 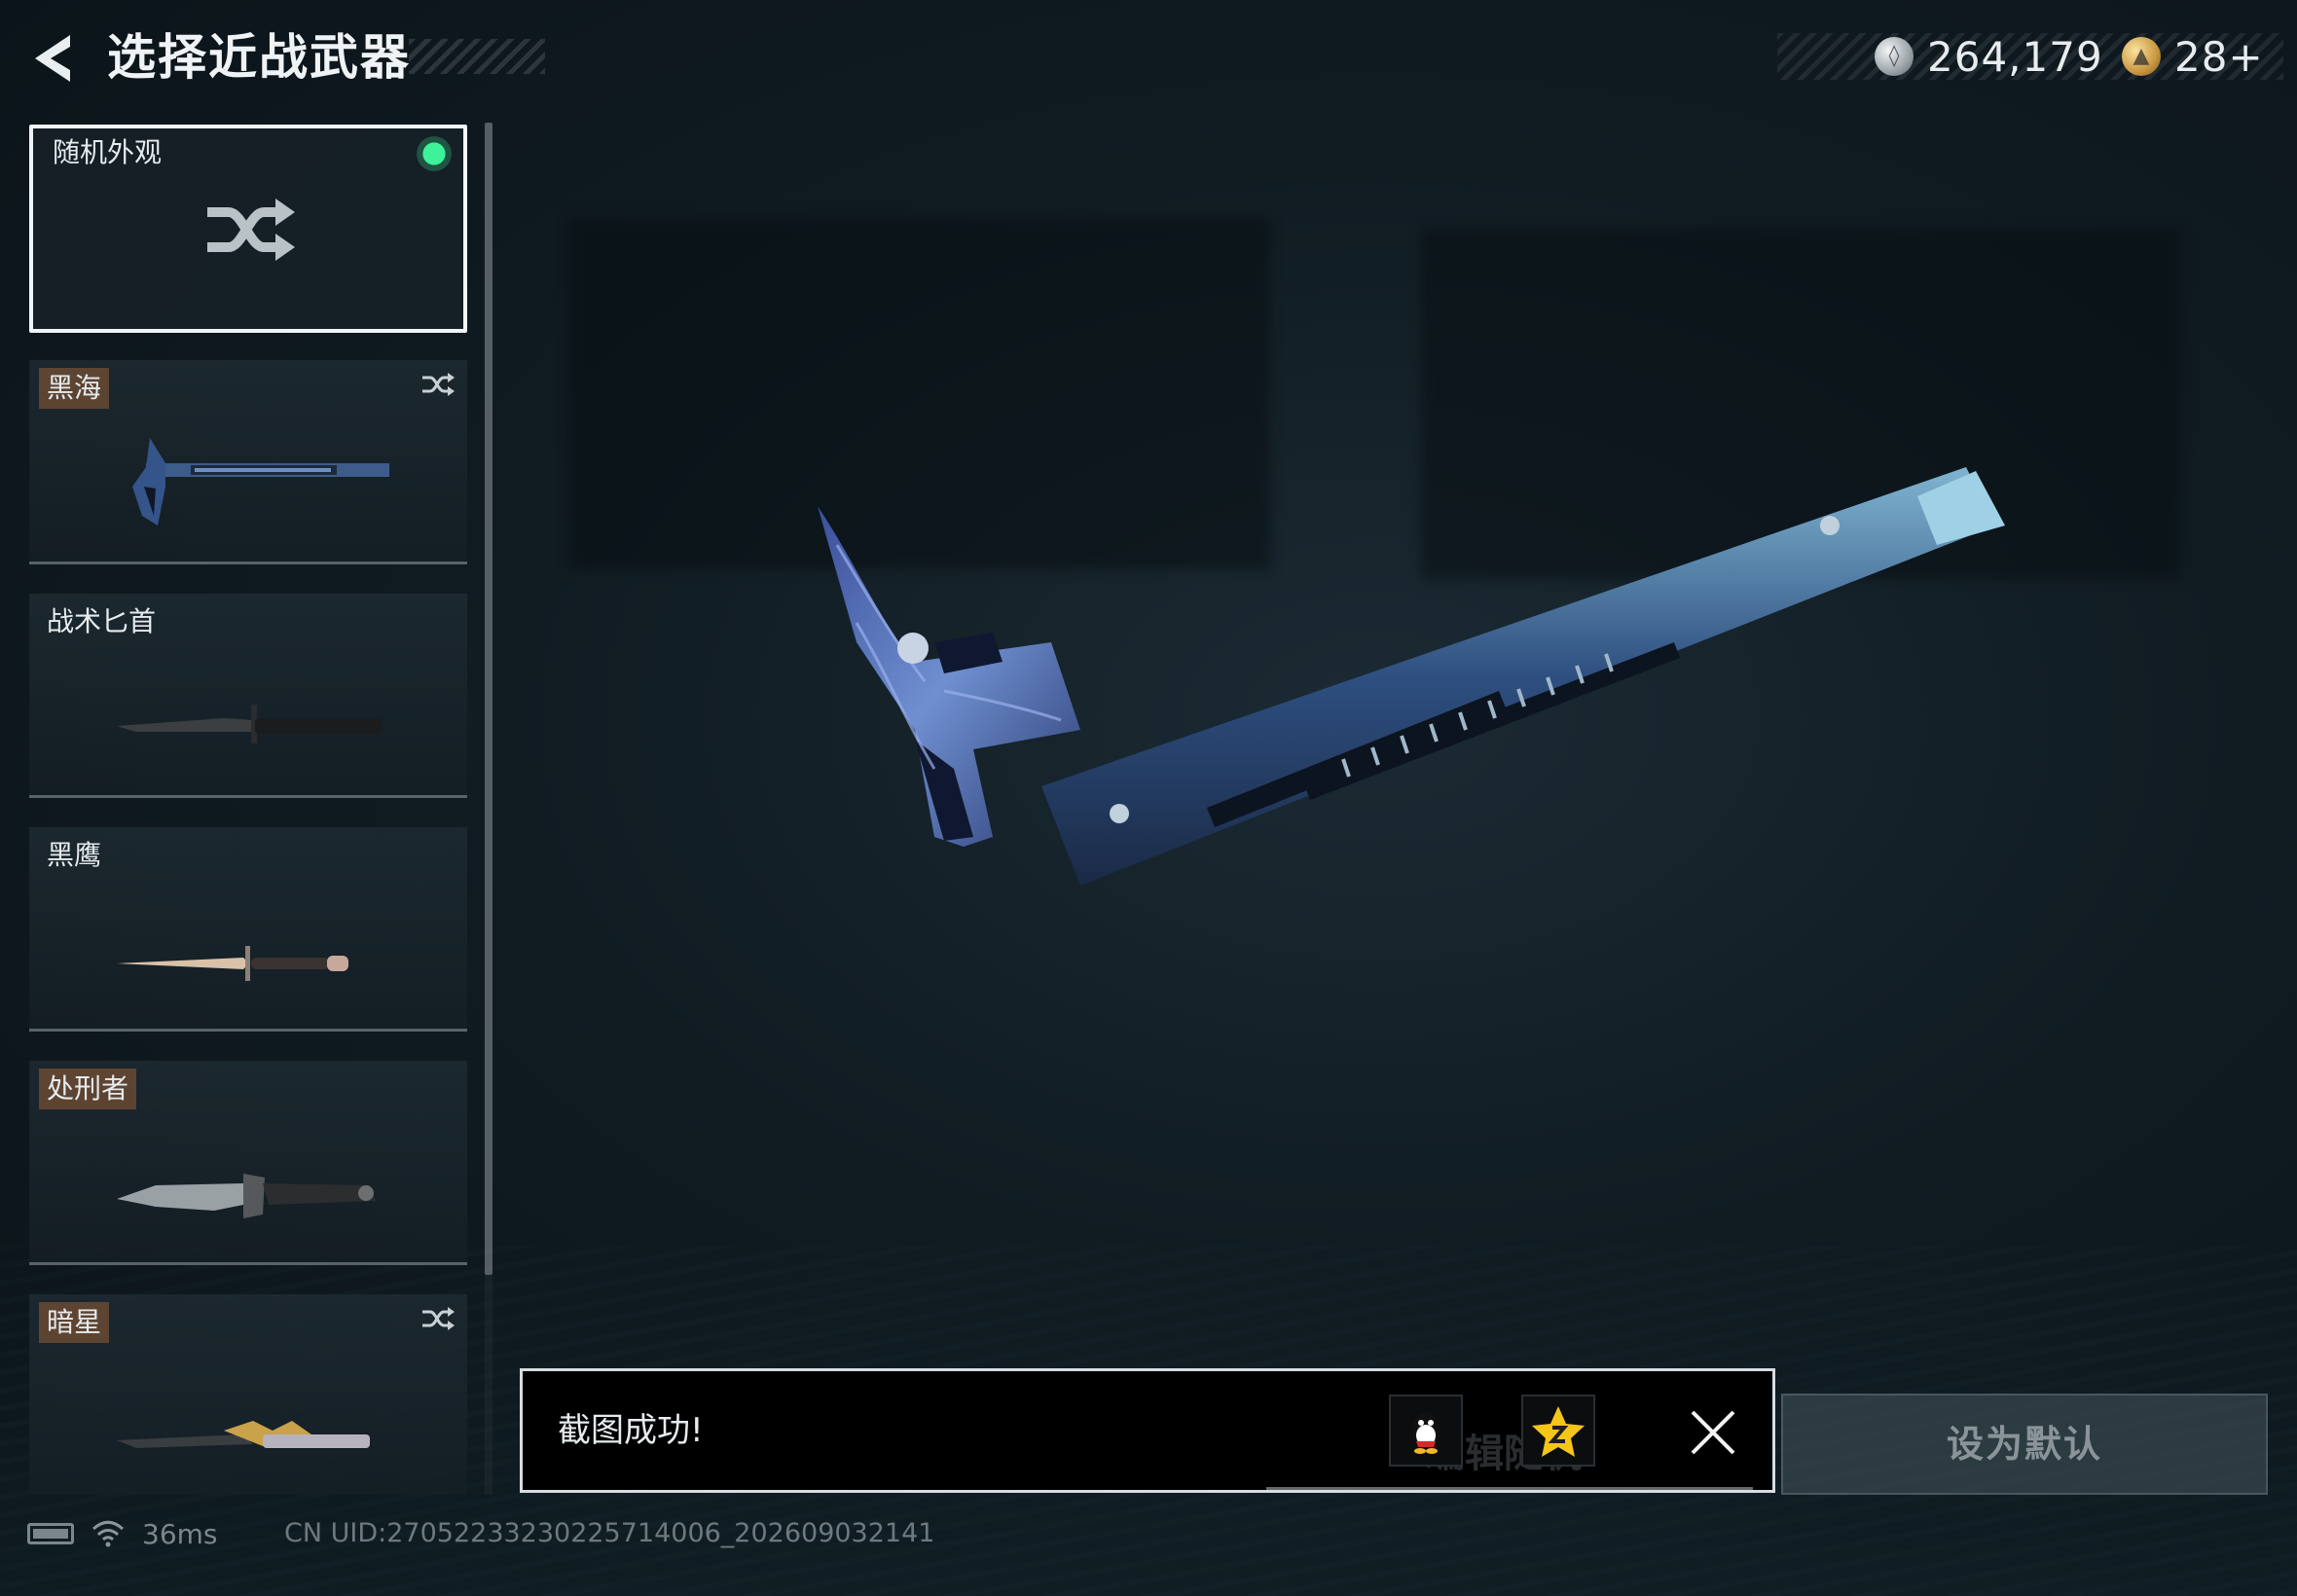 I want to click on weapon-thumbnail-knife-icon, so click(x=249, y=724).